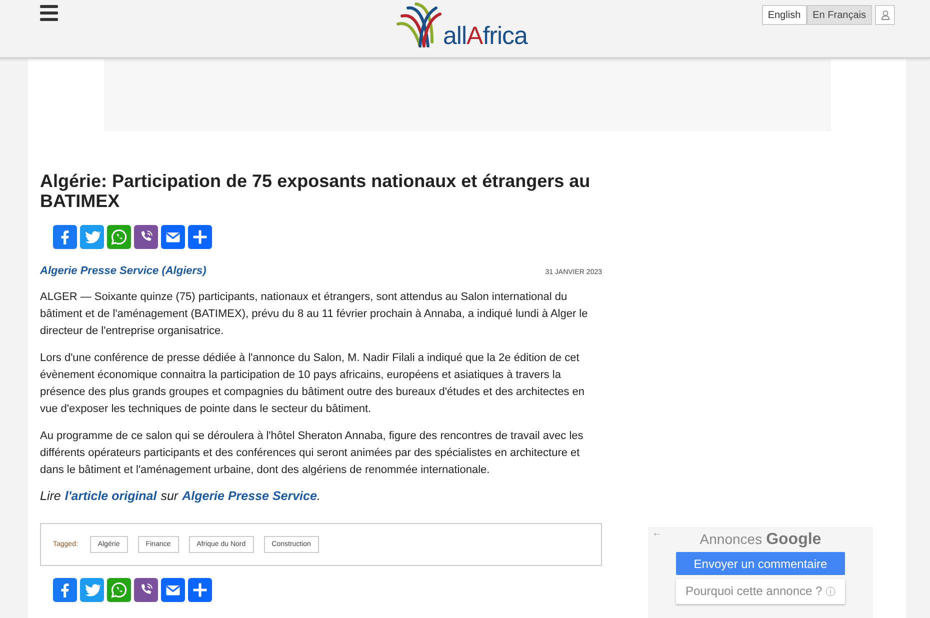 This screenshot has height=618, width=930. Describe the element at coordinates (731, 539) in the screenshot. I see `ads-label: Annonces` at that location.